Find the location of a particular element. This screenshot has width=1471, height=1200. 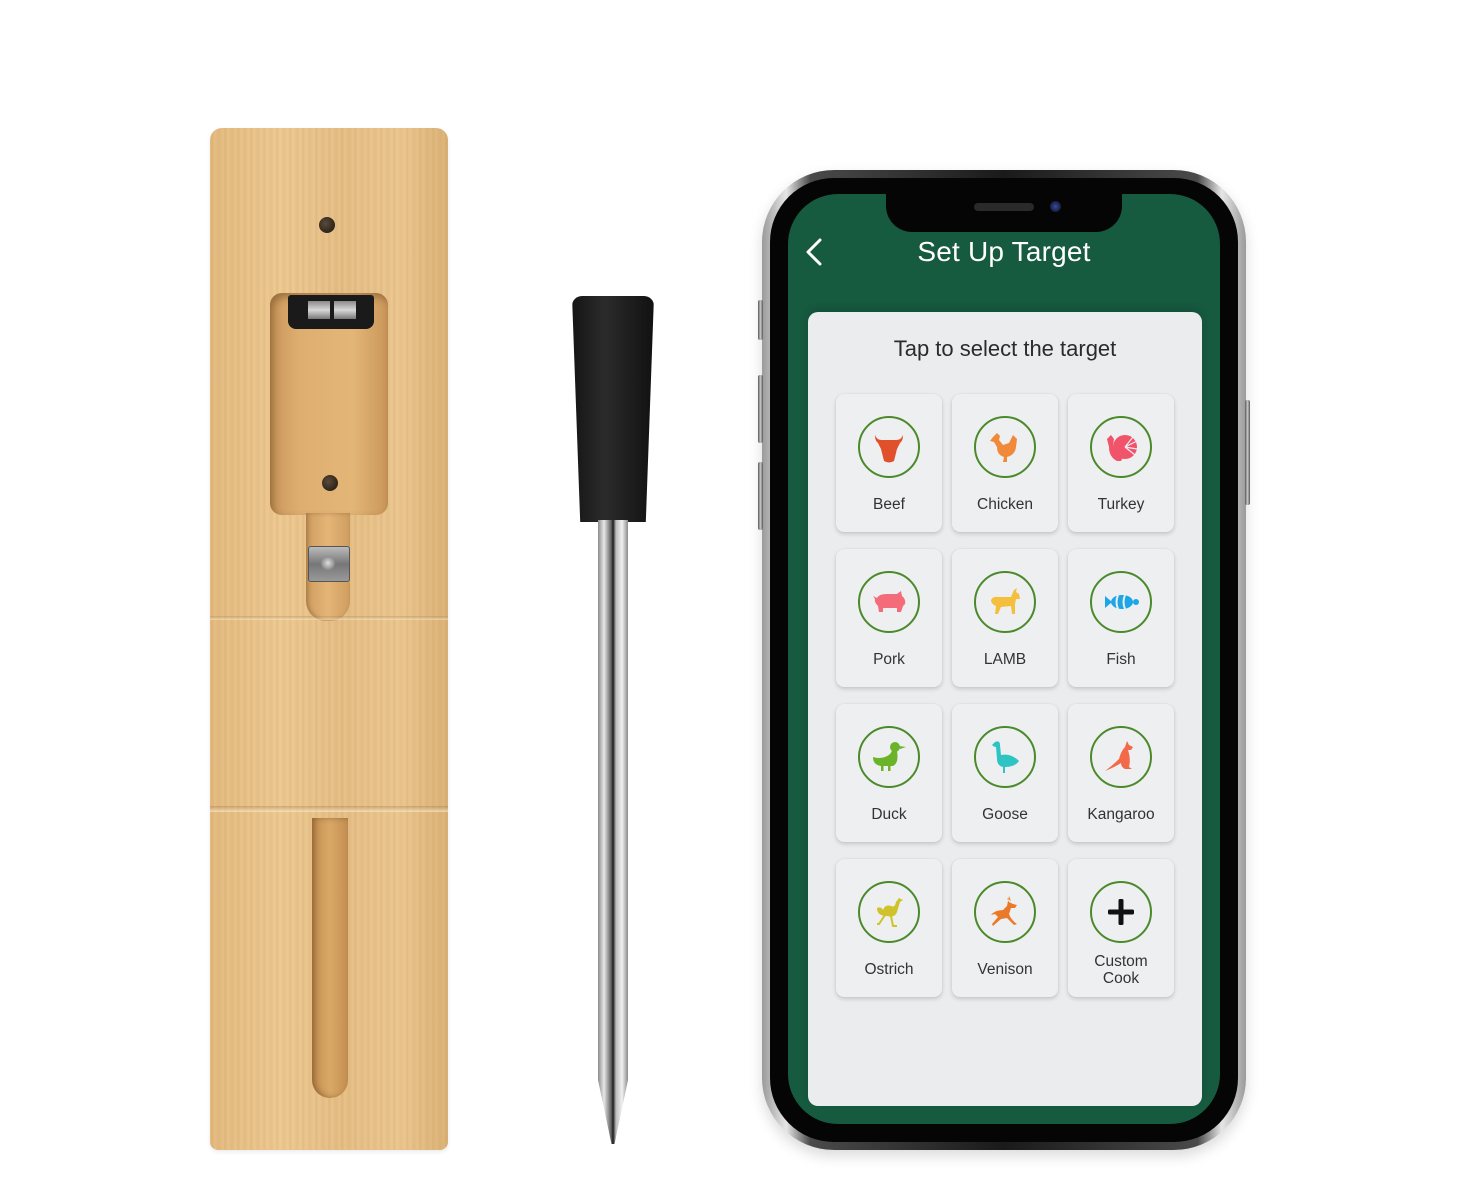

page-title: Set Up Target is located at coordinates (1004, 251).